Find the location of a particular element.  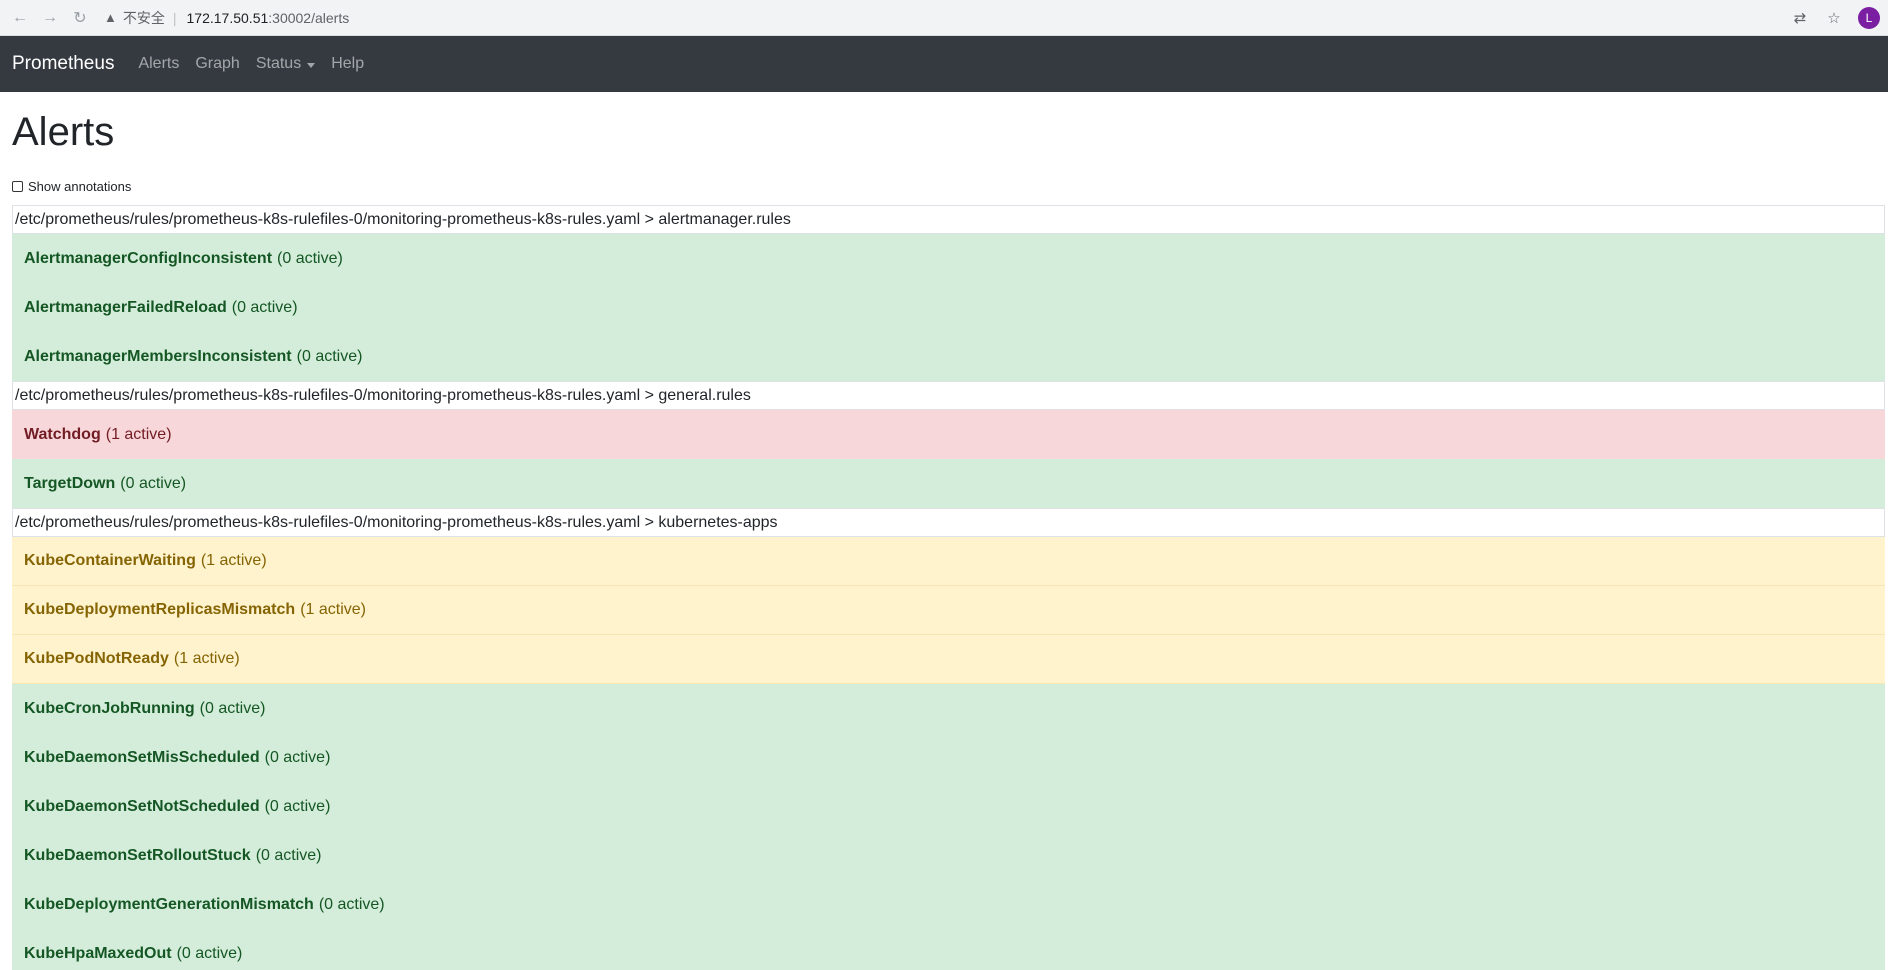

alert-rule-row: KubeContainerWaiting (1 active) is located at coordinates (948, 561).